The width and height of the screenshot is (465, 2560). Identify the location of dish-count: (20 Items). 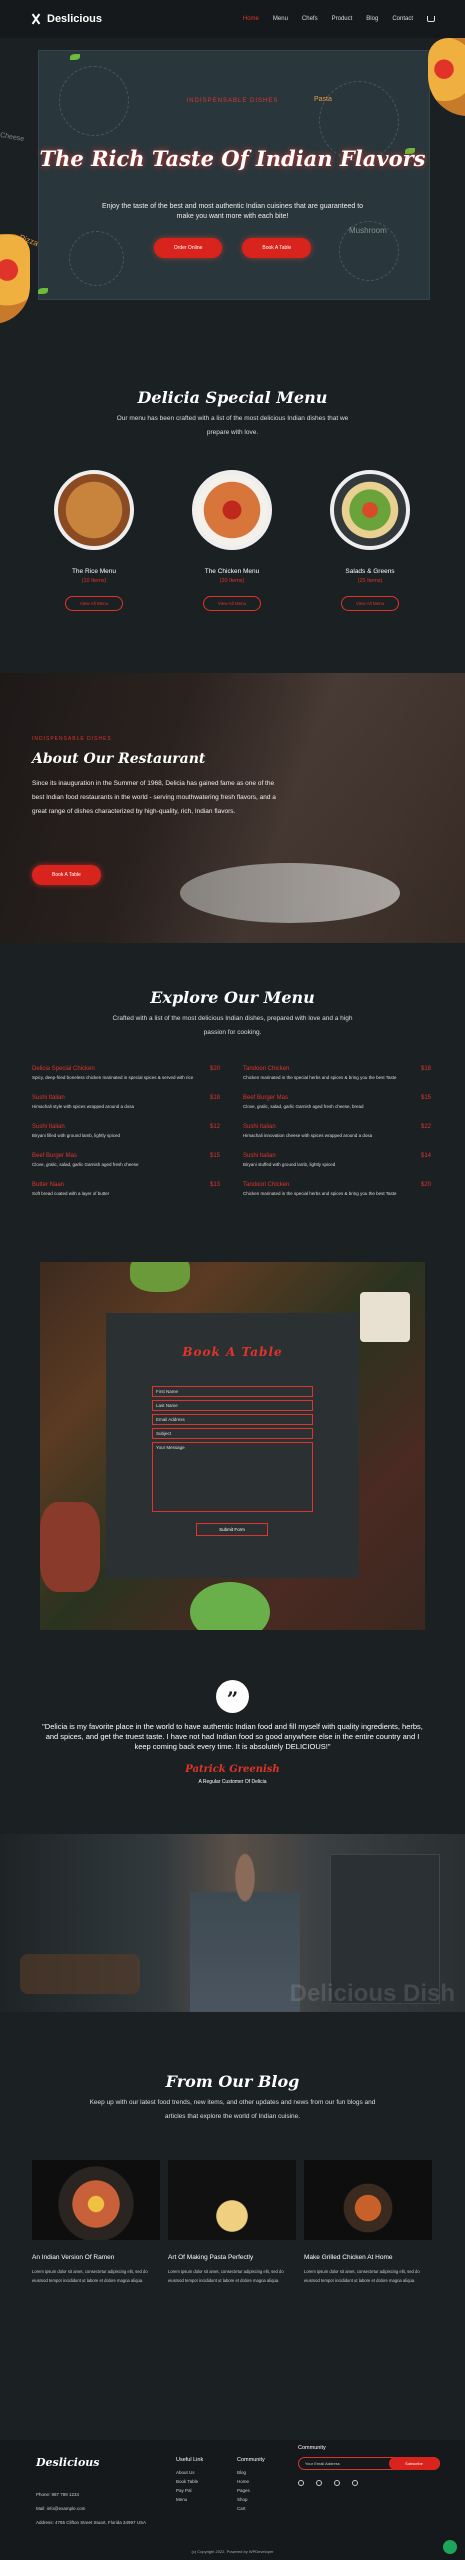
(232, 581).